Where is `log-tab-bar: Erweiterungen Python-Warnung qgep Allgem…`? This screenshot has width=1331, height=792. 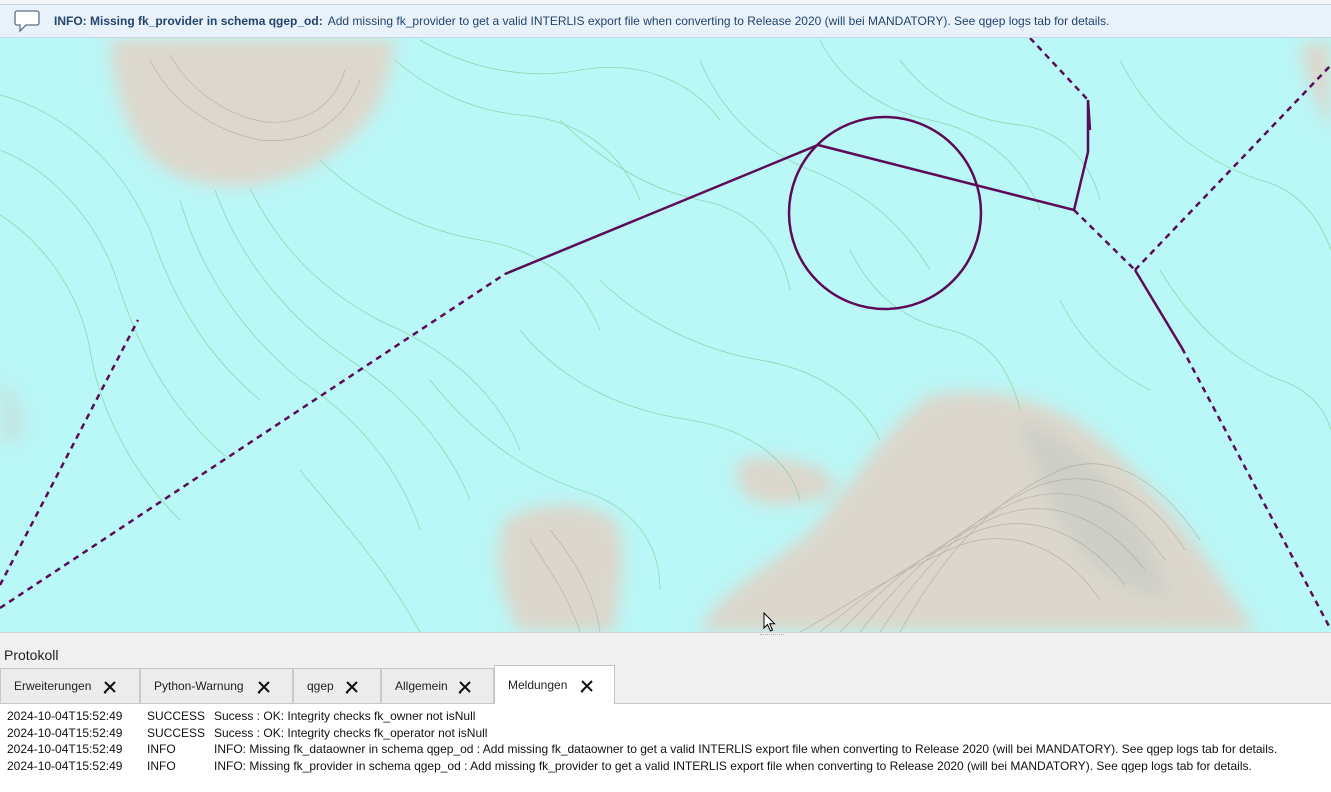 log-tab-bar: Erweiterungen Python-Warnung qgep Allgem… is located at coordinates (665, 684).